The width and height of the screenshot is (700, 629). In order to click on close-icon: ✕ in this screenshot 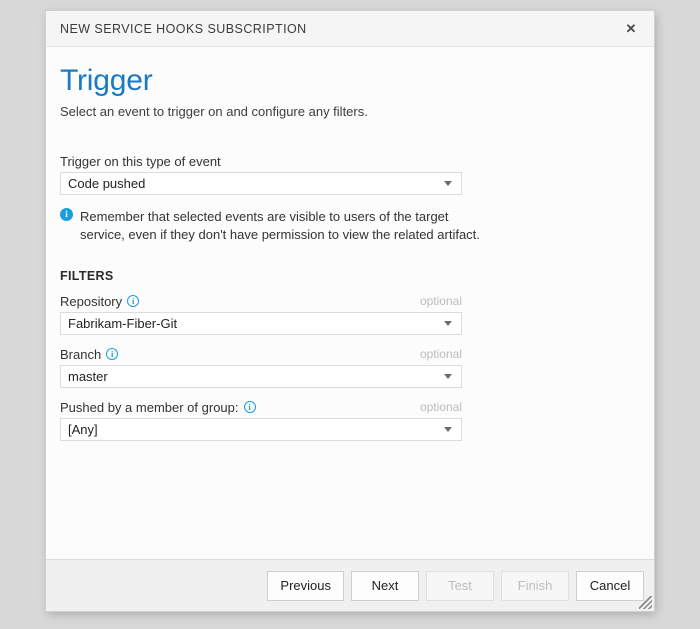, I will do `click(631, 28)`.